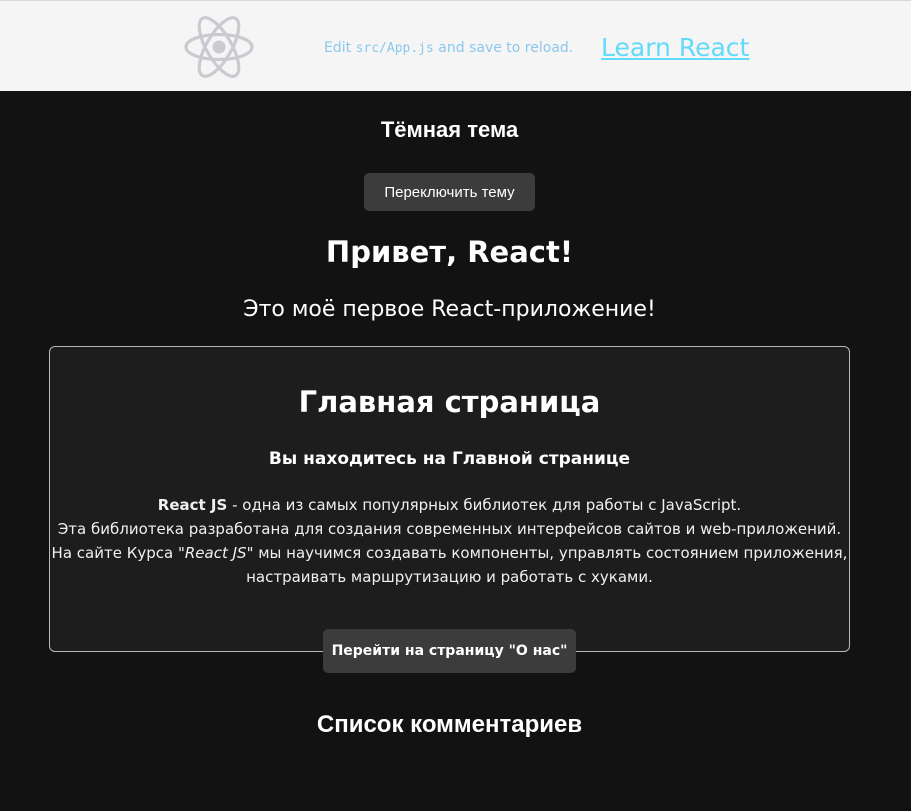  Describe the element at coordinates (449, 129) in the screenshot. I see `theme-title: Тёмная тема` at that location.